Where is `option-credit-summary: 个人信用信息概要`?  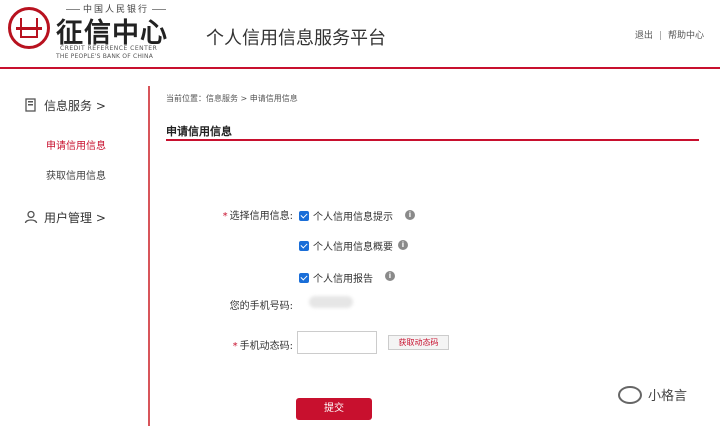
option-credit-summary: 个人信用信息概要 is located at coordinates (346, 245).